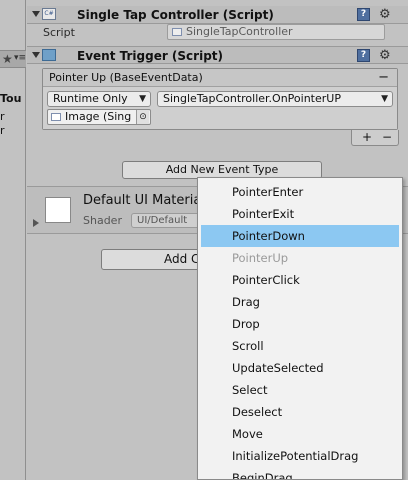  I want to click on target-object-field: Image (Sing ⊙, so click(99, 117).